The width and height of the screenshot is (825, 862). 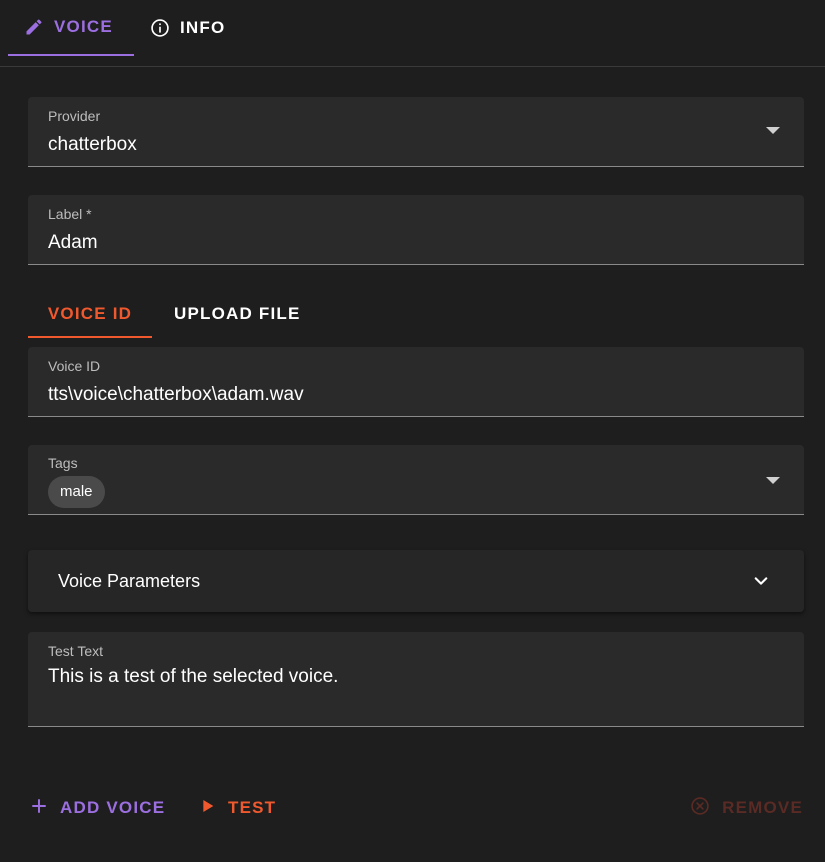 What do you see at coordinates (92, 144) in the screenshot?
I see `provider-value: chatterbox` at bounding box center [92, 144].